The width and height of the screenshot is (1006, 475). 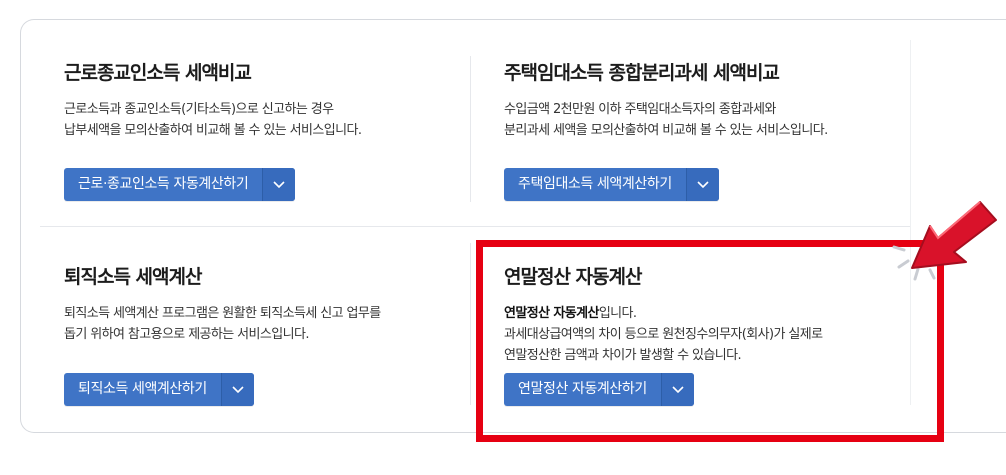 What do you see at coordinates (133, 277) in the screenshot?
I see `card-title: 퇴직소득 세액계산` at bounding box center [133, 277].